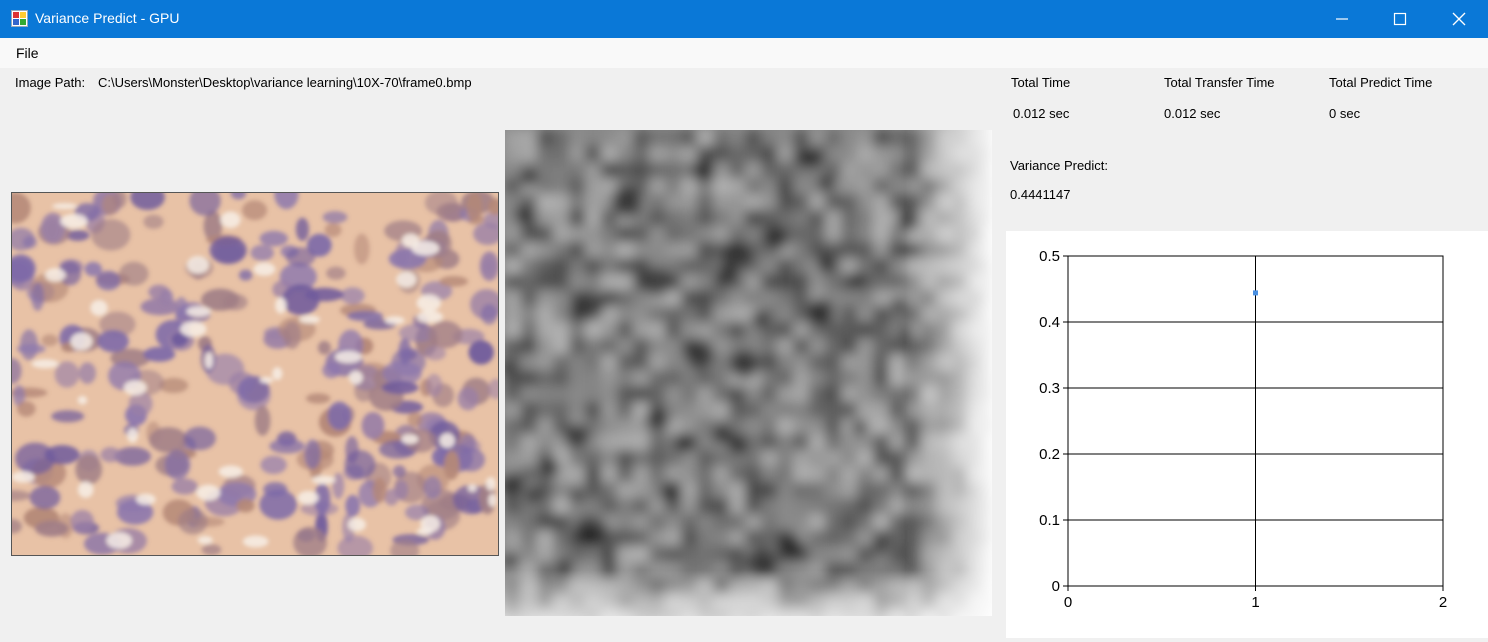 This screenshot has height=642, width=1488. Describe the element at coordinates (1059, 165) in the screenshot. I see `variance-predict-label: Variance Predict:` at that location.